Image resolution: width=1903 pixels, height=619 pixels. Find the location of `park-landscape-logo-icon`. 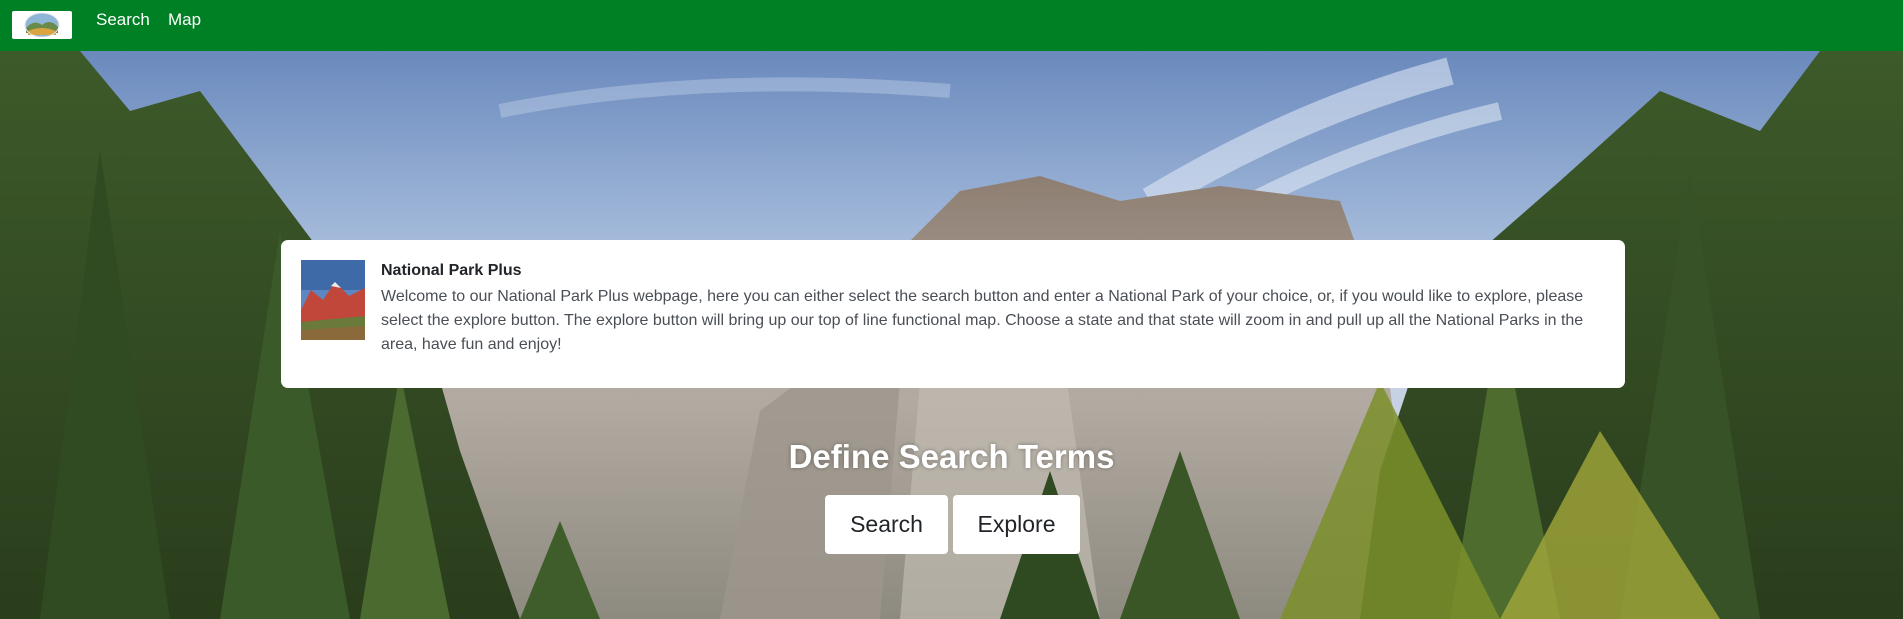

park-landscape-logo-icon is located at coordinates (42, 25).